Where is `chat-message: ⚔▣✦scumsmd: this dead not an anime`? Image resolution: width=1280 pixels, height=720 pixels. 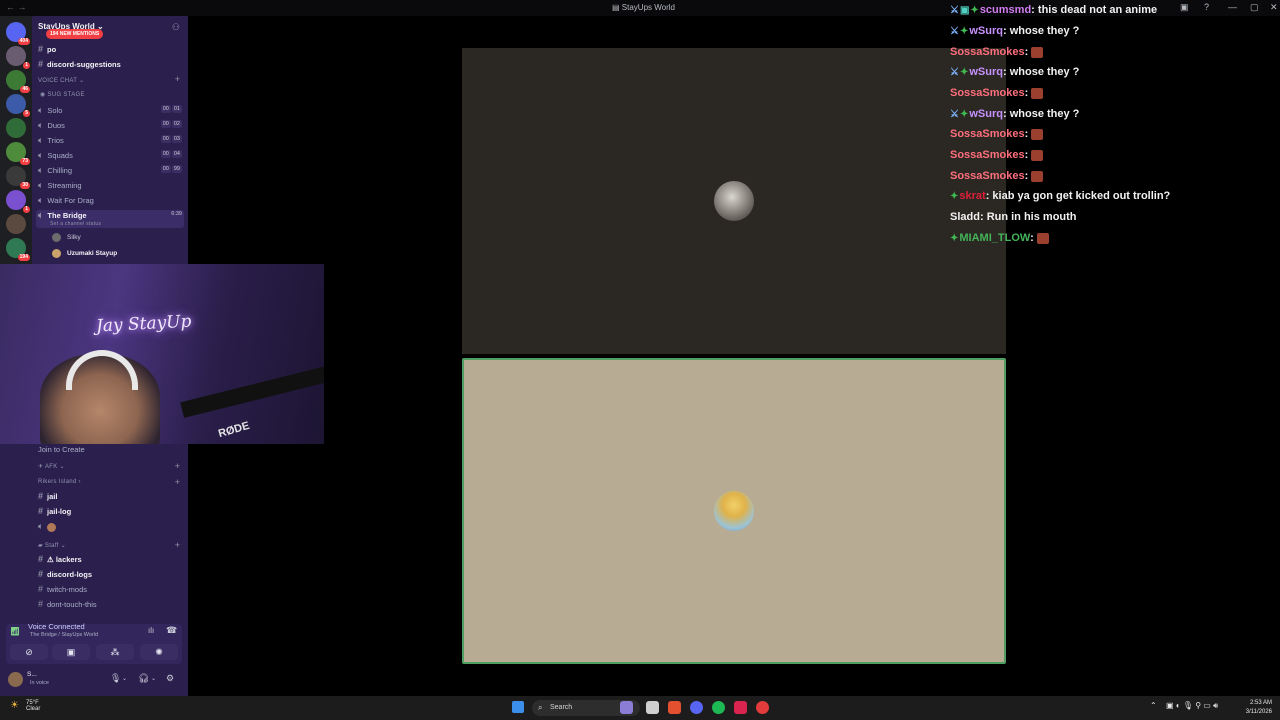
chat-message: ⚔▣✦scumsmd: this dead not an anime is located at coordinates (1054, 10).